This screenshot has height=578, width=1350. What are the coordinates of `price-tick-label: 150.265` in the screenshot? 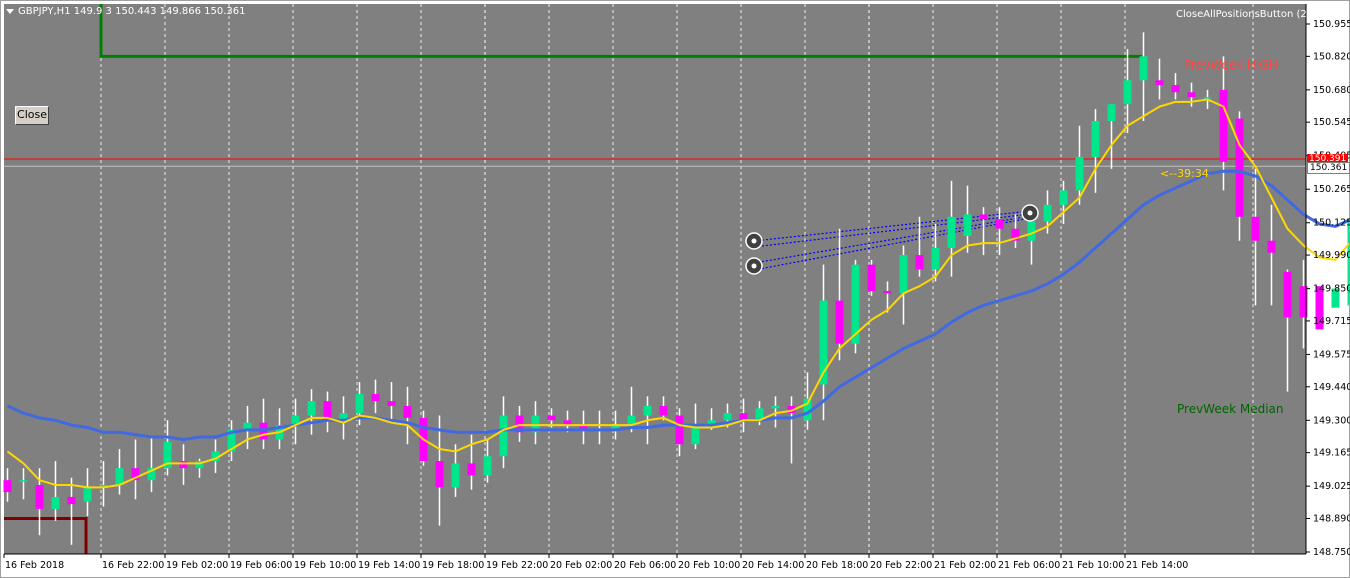 It's located at (1331, 189).